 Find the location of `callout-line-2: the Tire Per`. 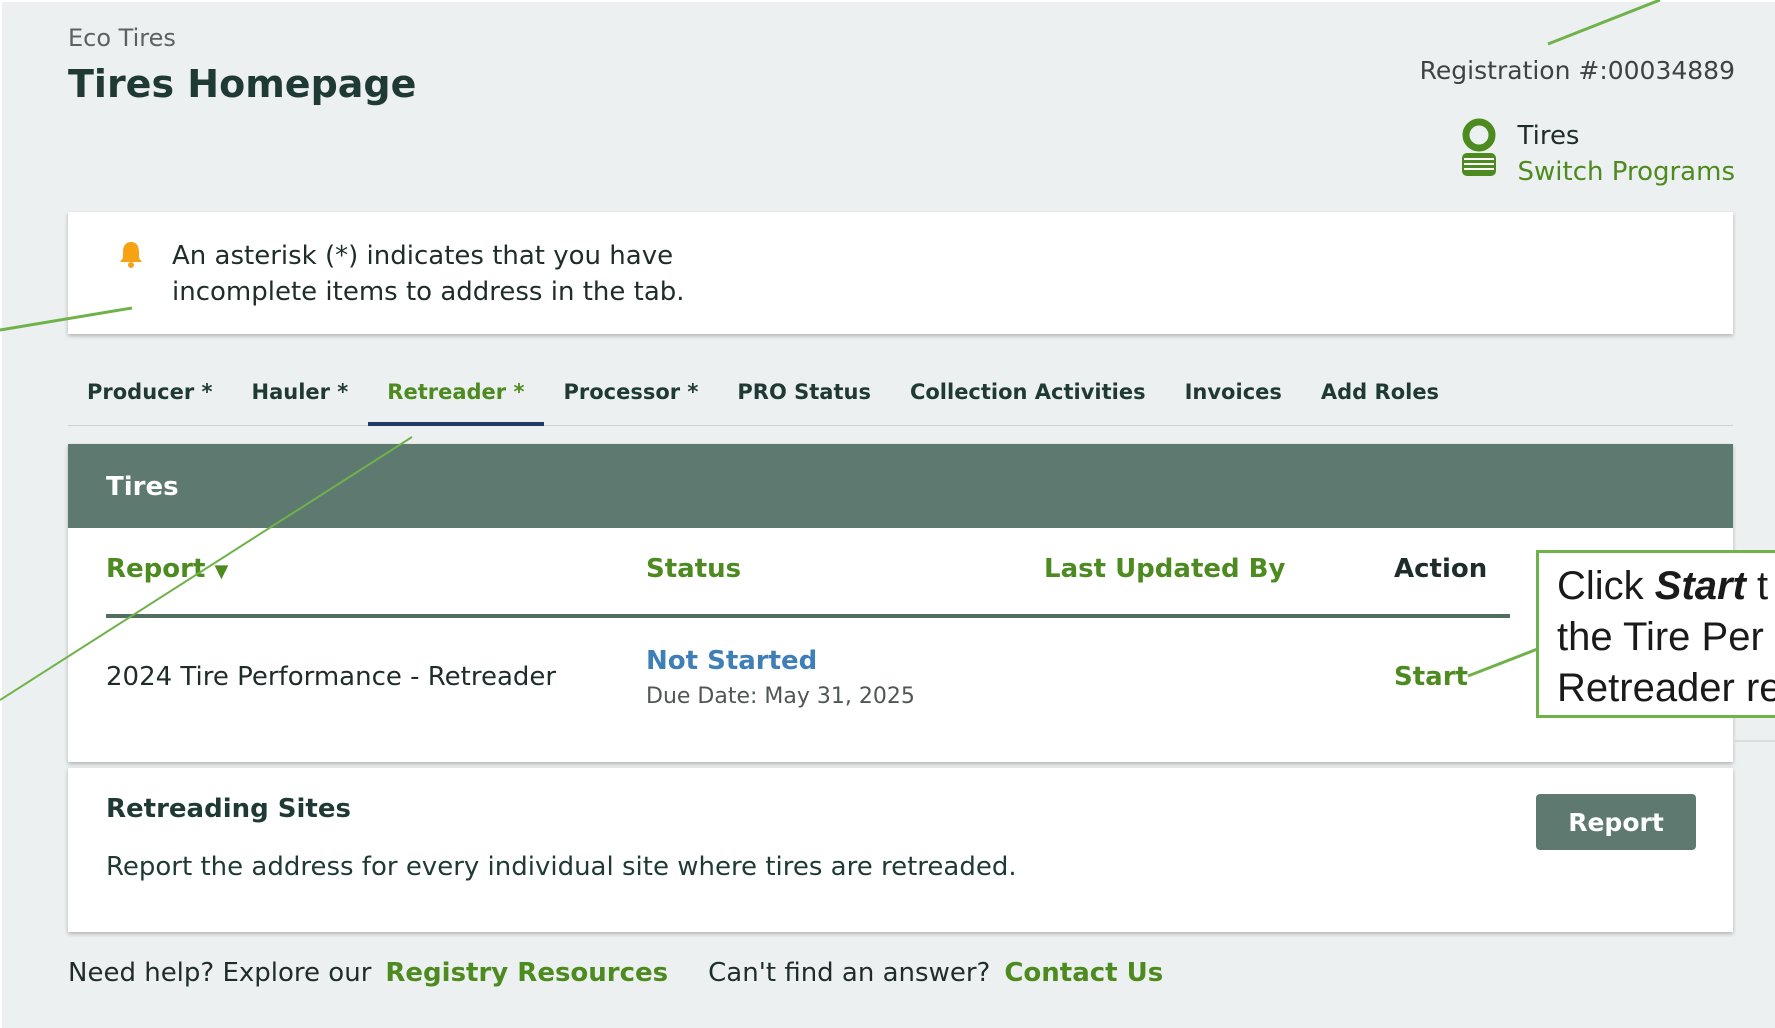

callout-line-2: the Tire Per is located at coordinates (1660, 637).